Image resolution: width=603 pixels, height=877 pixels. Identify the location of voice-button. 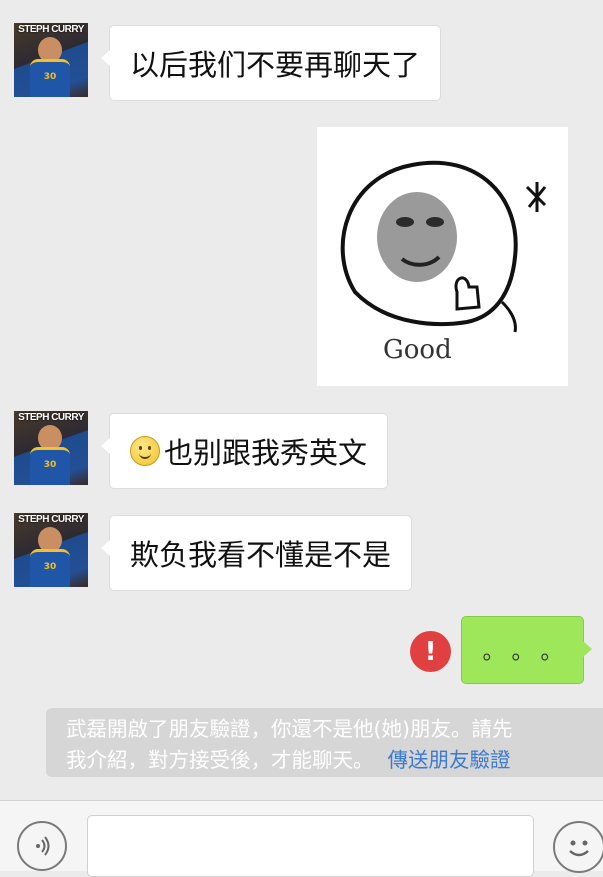
(42, 846).